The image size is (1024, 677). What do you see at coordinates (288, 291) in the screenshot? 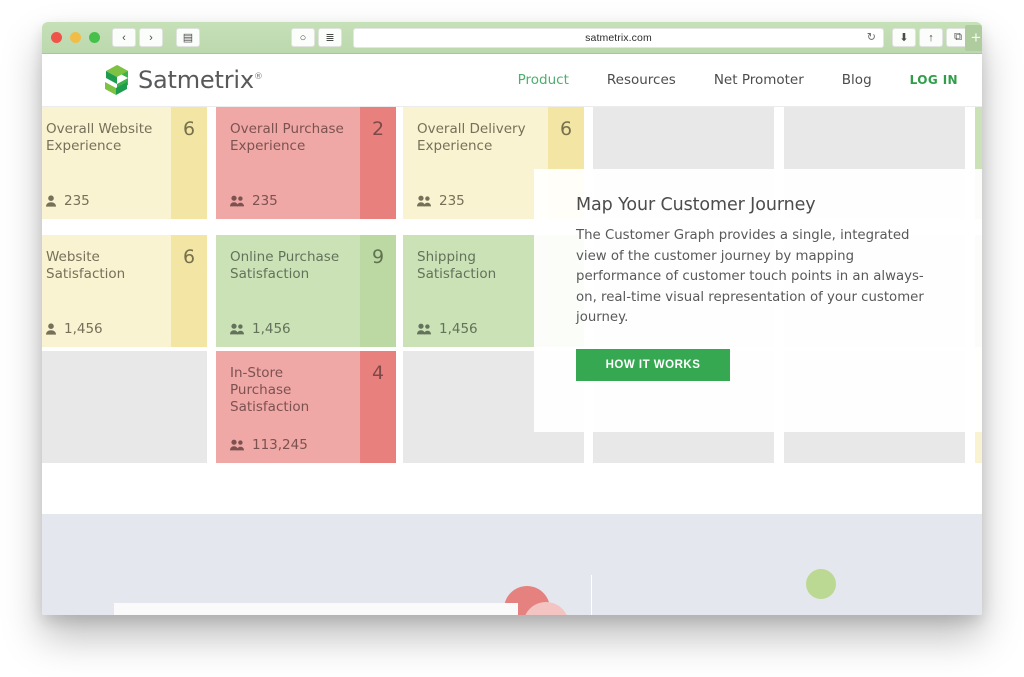
I see `card-body: Online Purchase Satisfaction 1,456` at bounding box center [288, 291].